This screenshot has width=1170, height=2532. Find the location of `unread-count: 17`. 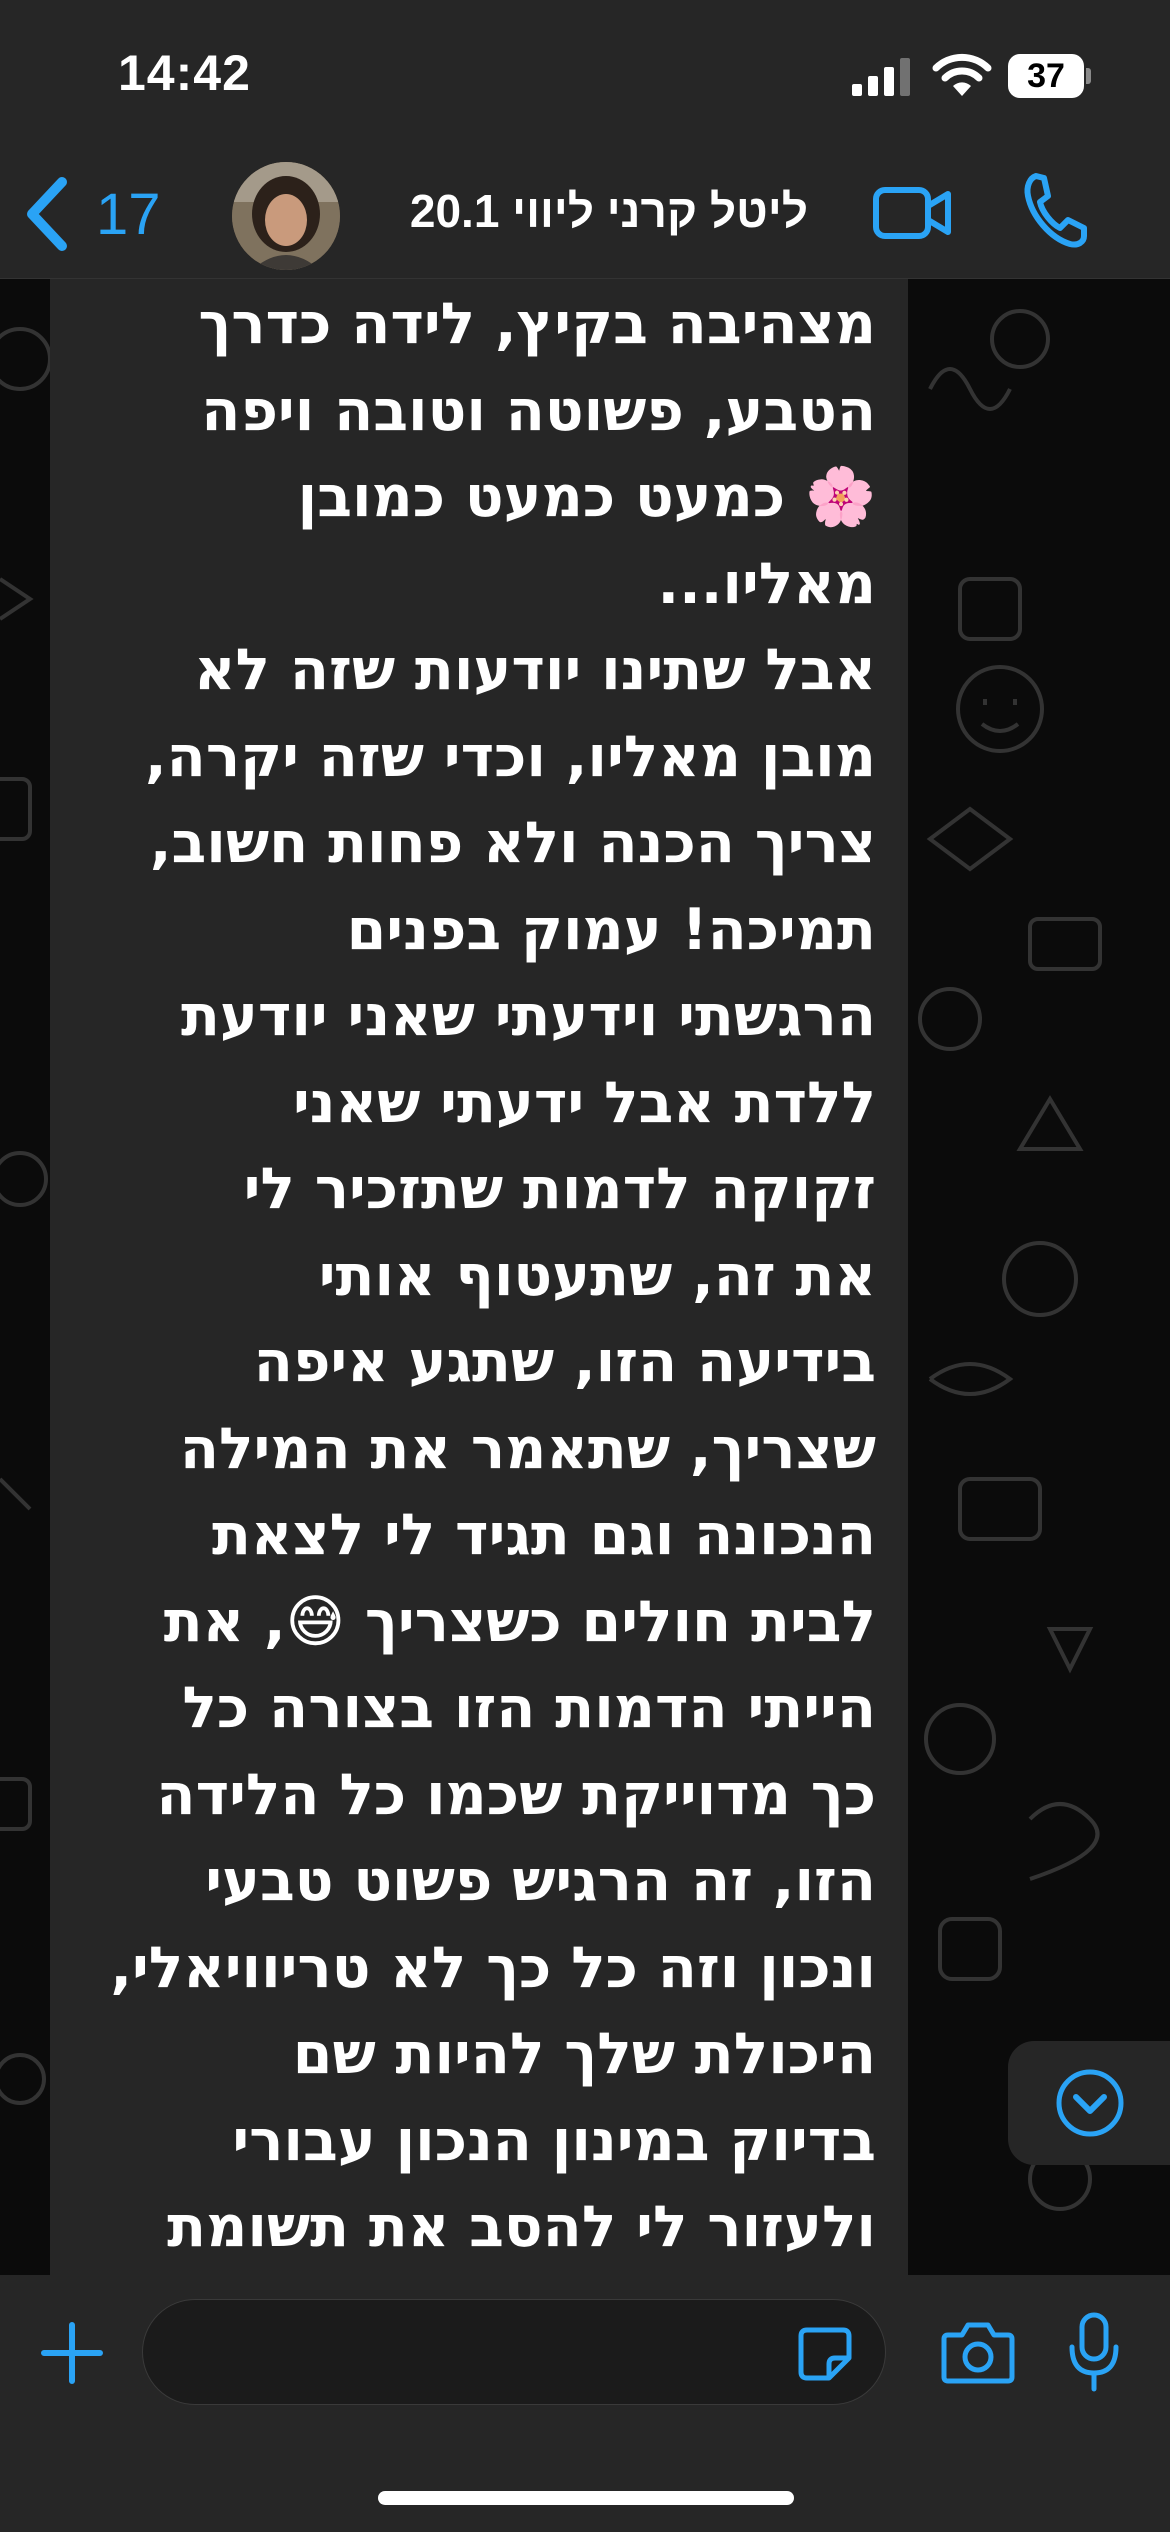

unread-count: 17 is located at coordinates (128, 214).